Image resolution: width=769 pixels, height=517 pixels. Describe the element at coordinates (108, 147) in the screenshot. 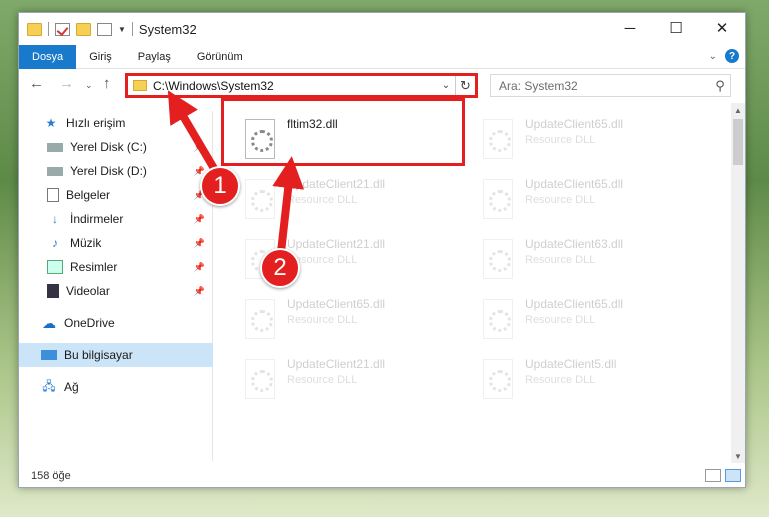

I see `nav-label: Yerel Disk (C:)` at that location.